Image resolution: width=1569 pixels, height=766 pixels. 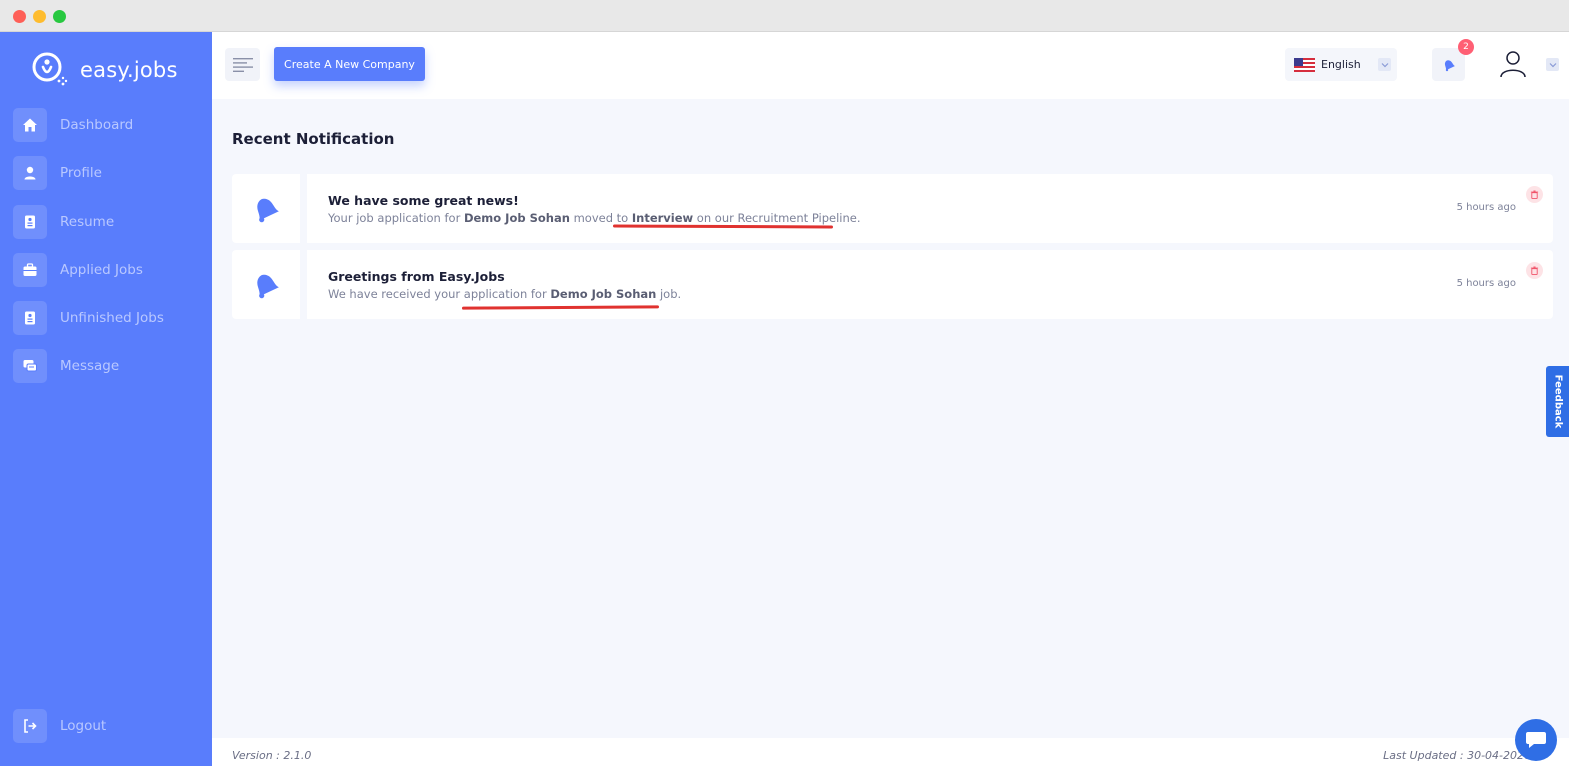 I want to click on menu-toggle-button, so click(x=242, y=64).